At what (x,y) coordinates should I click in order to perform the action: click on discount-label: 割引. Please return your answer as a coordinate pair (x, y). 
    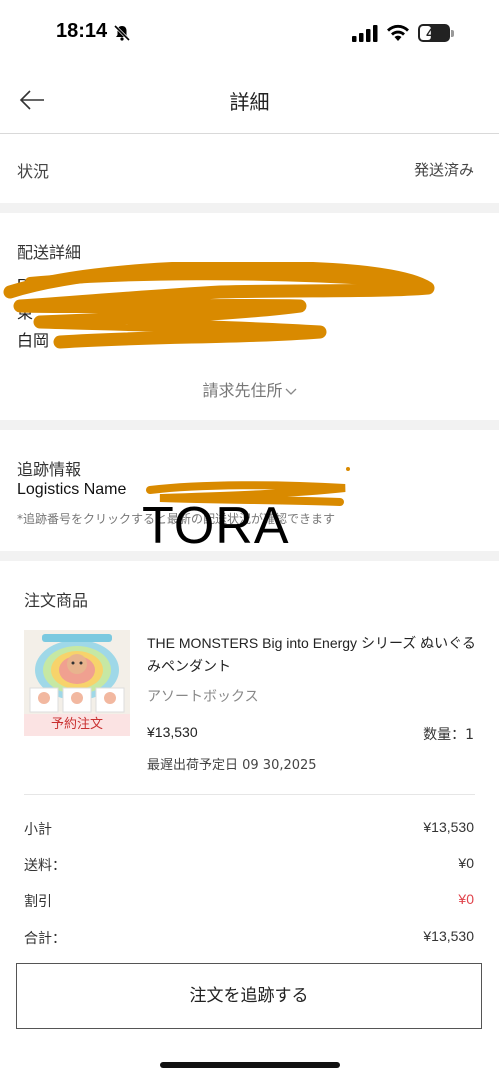
    Looking at the image, I should click on (38, 902).